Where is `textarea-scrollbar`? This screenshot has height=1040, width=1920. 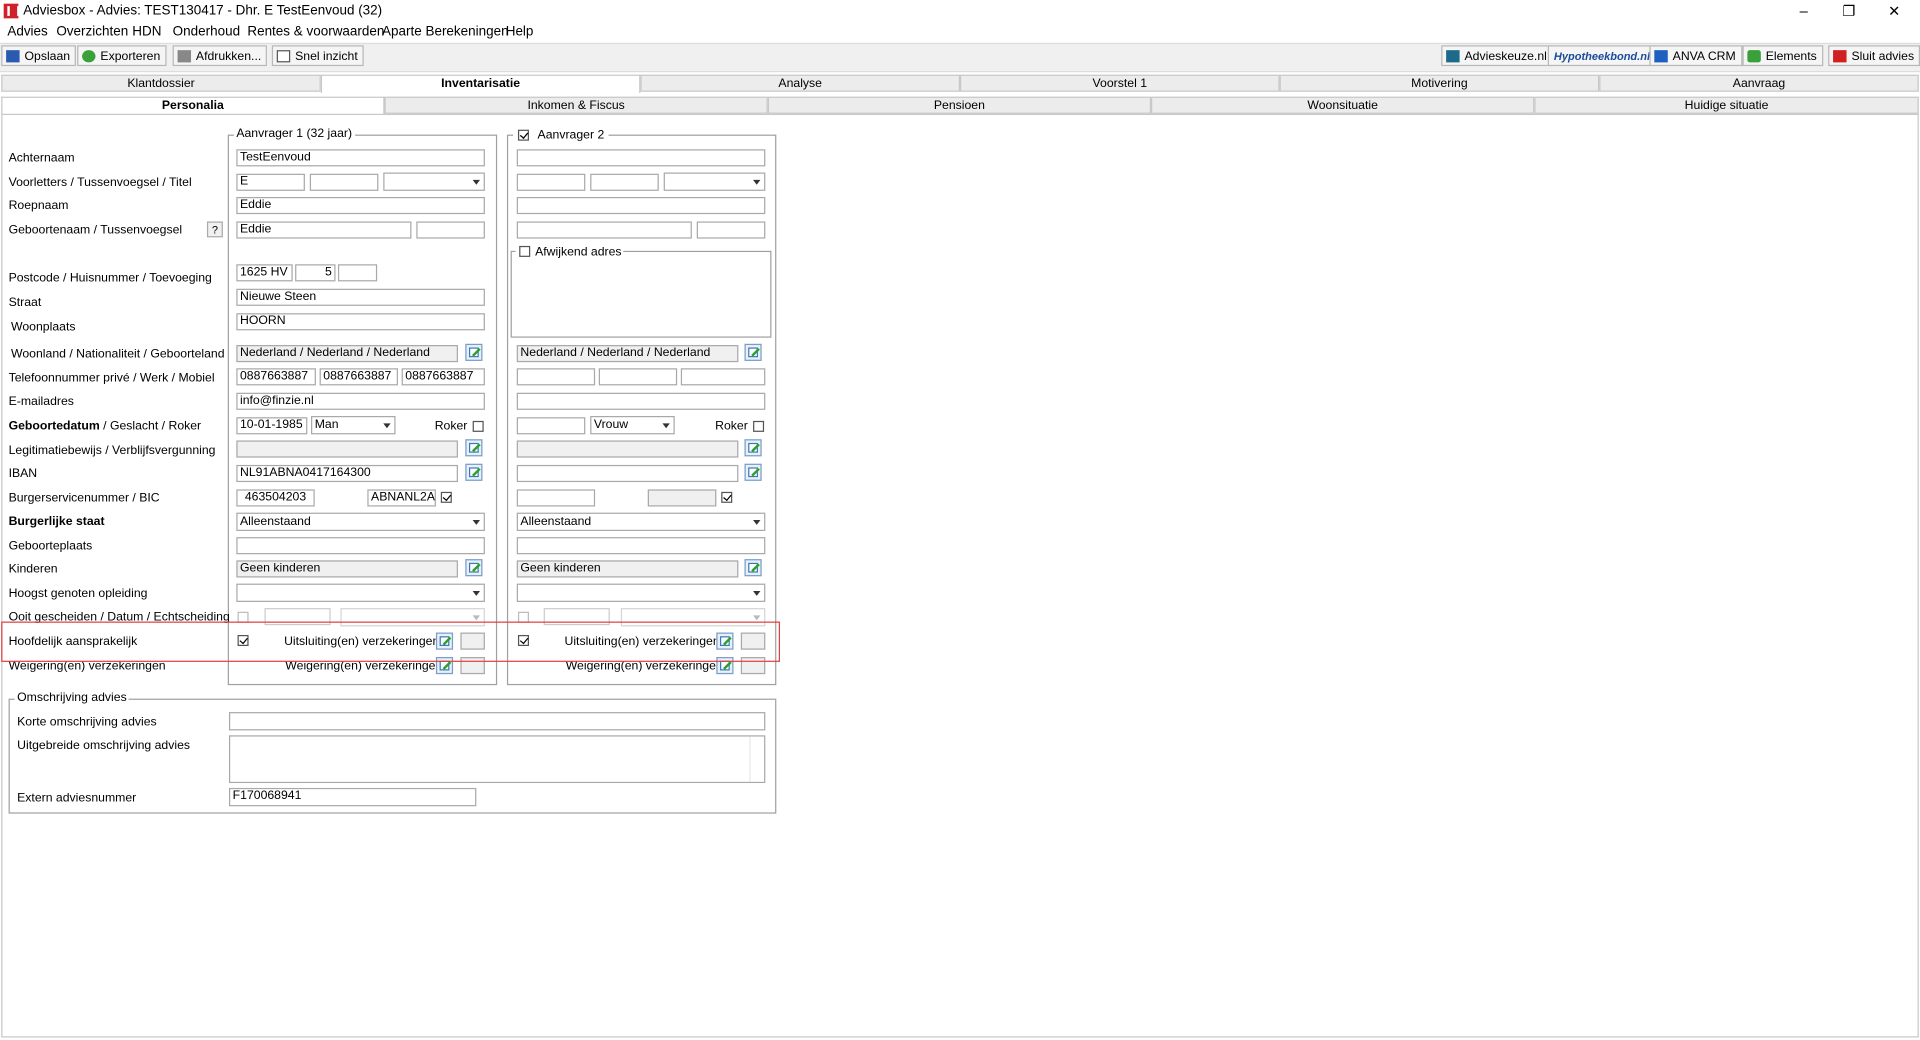 textarea-scrollbar is located at coordinates (756, 759).